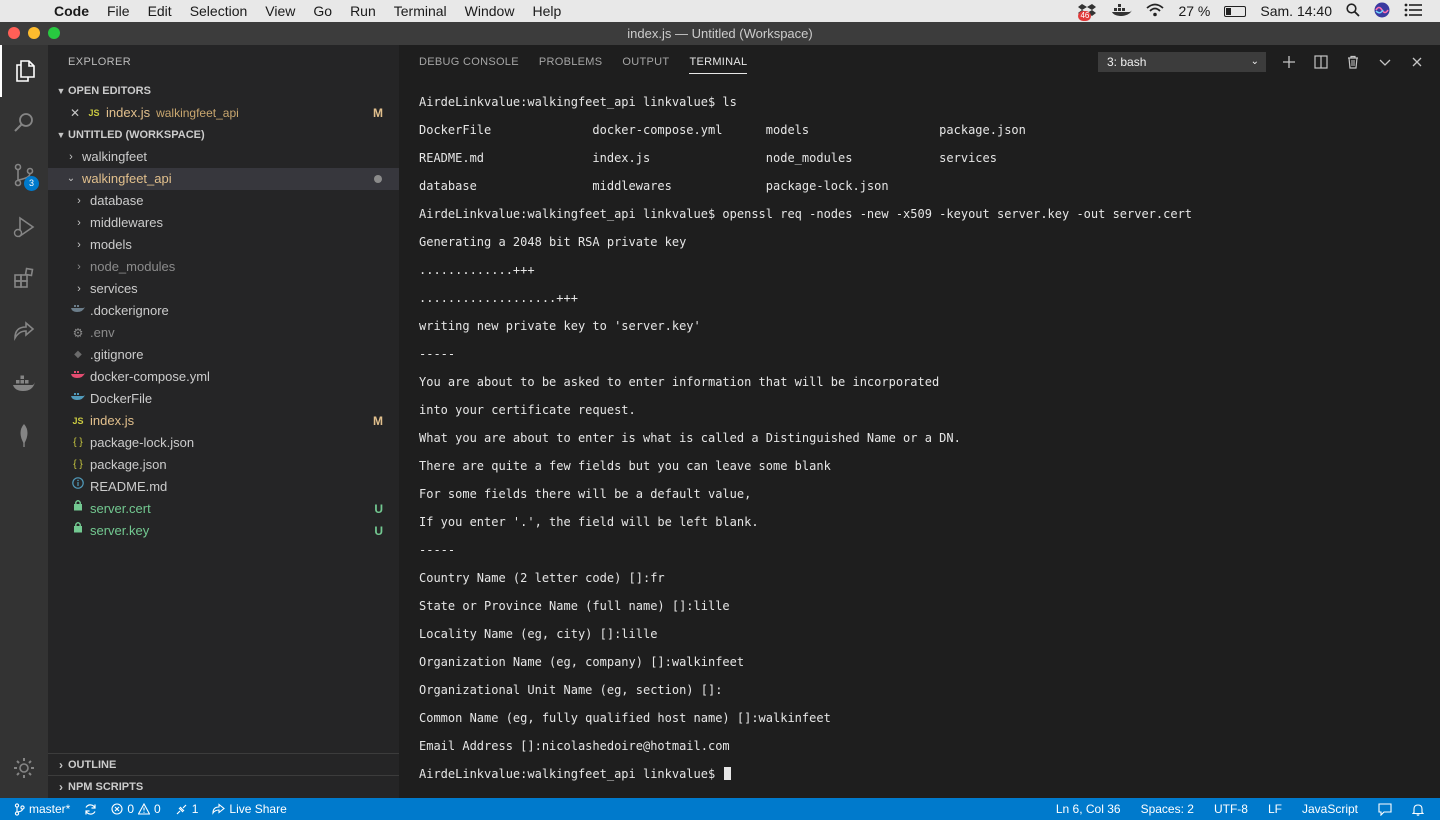 The image size is (1440, 820). Describe the element at coordinates (128, 112) in the screenshot. I see `open-editor-filename: index.js` at that location.